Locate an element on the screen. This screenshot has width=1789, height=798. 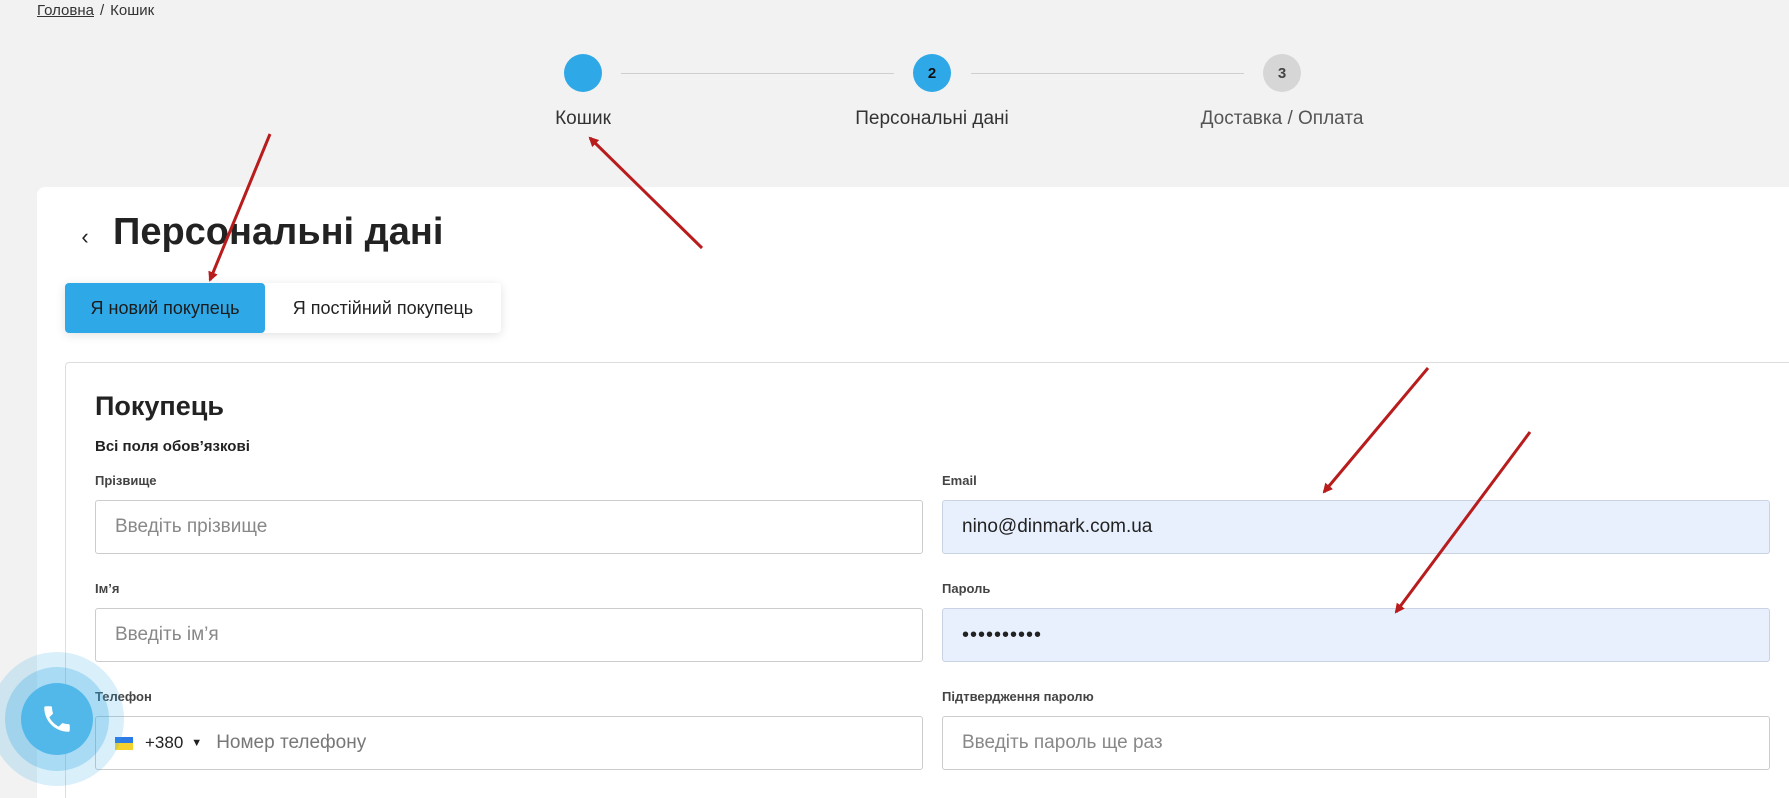
name-label: Ім’я is located at coordinates (107, 588).